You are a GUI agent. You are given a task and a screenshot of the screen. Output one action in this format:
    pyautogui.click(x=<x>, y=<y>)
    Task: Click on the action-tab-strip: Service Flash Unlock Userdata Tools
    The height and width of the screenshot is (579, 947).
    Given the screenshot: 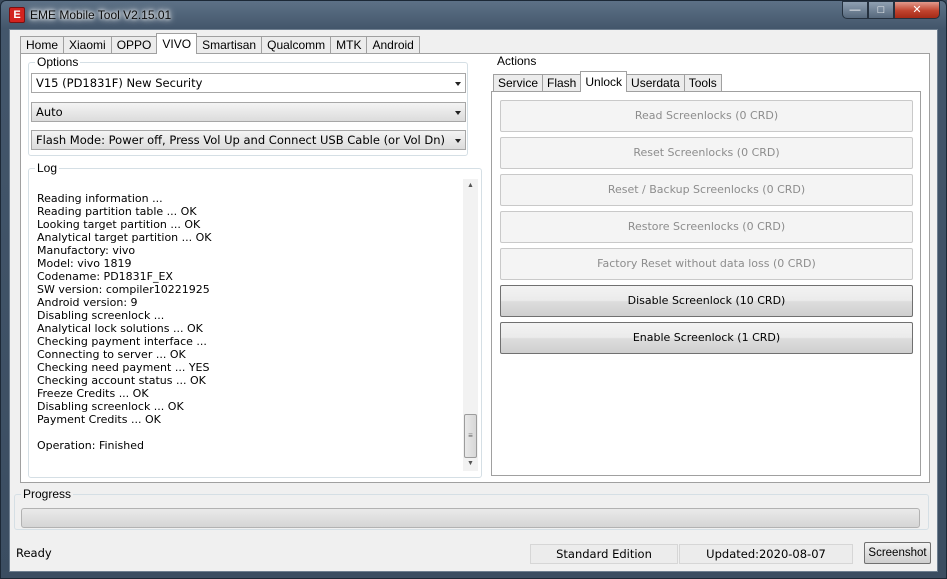 What is the action you would take?
    pyautogui.click(x=607, y=81)
    